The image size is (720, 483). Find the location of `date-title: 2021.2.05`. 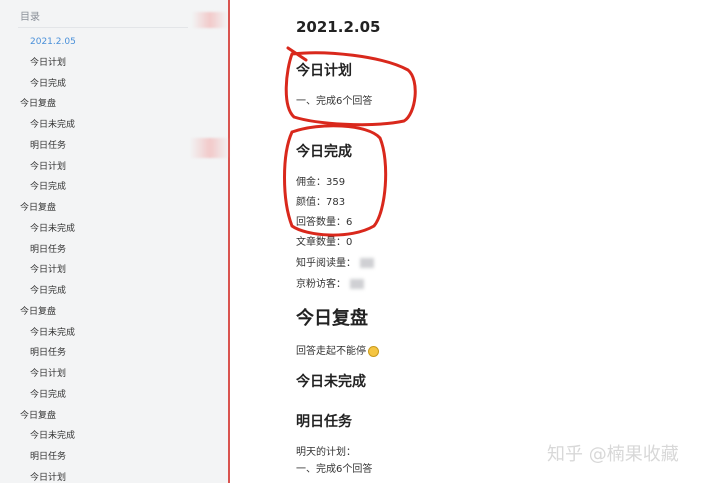

date-title: 2021.2.05 is located at coordinates (338, 27).